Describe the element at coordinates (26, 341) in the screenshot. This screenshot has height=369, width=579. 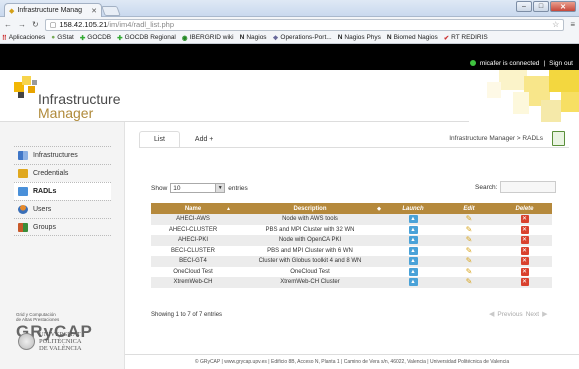
I see `upv-seal-icon` at that location.